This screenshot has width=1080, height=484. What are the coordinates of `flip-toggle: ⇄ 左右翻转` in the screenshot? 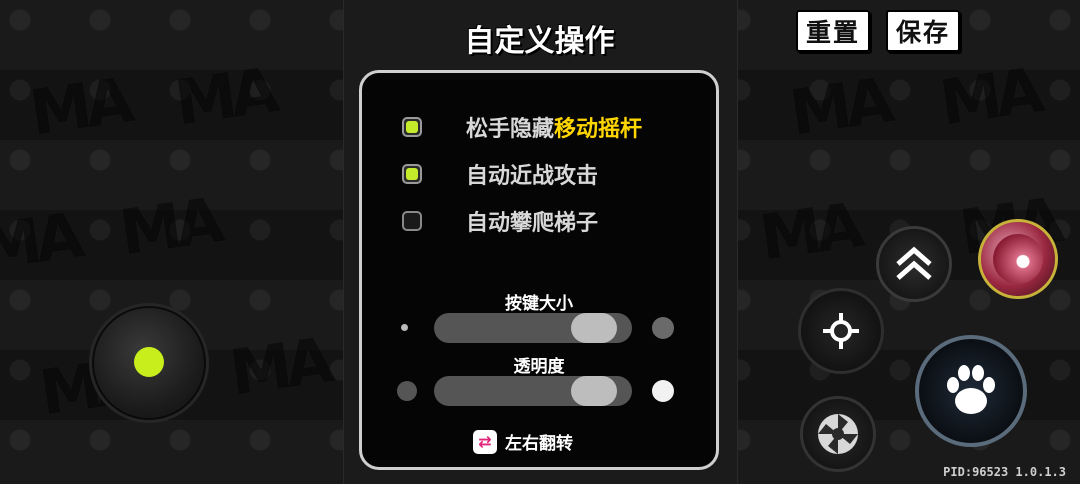 It's located at (523, 441).